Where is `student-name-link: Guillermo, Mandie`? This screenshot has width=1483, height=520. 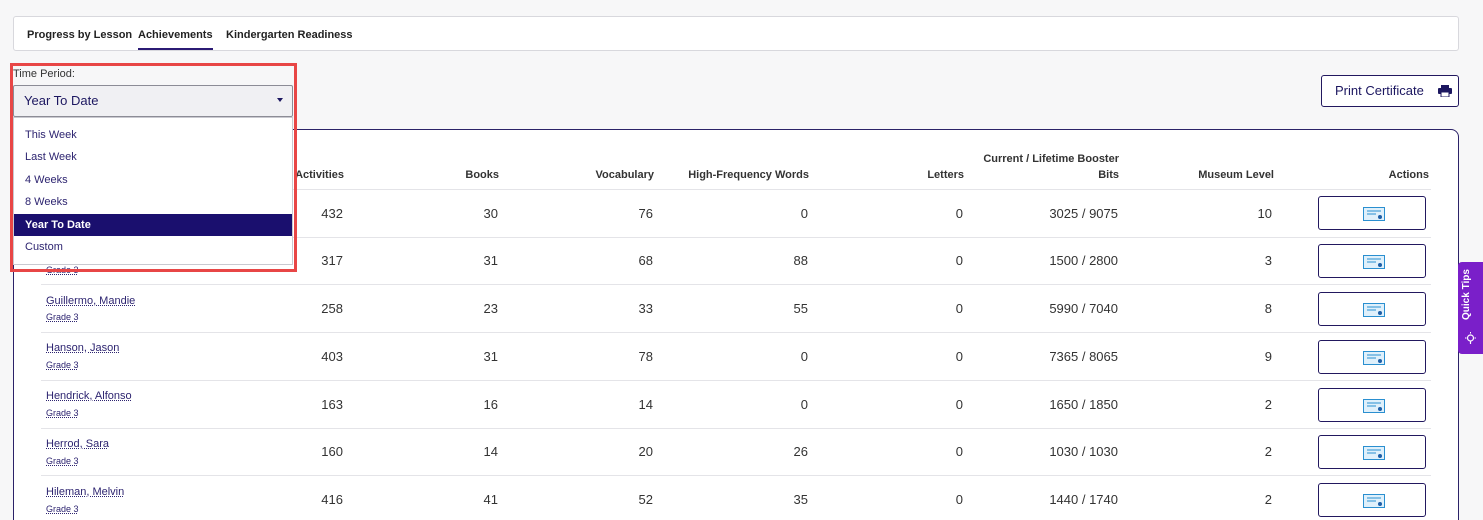 student-name-link: Guillermo, Mandie is located at coordinates (90, 301).